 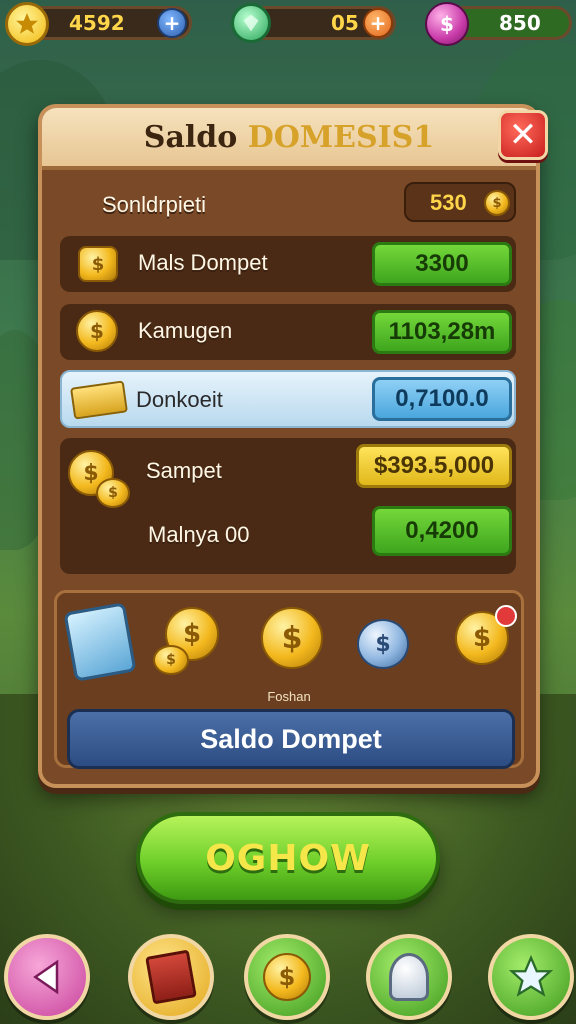 What do you see at coordinates (154, 204) in the screenshot?
I see `balance-label: Sonldrpieti` at bounding box center [154, 204].